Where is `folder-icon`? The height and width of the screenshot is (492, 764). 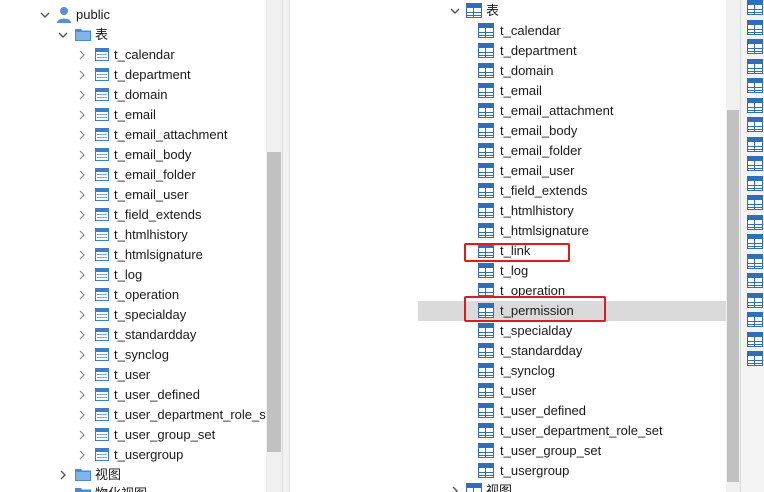 folder-icon is located at coordinates (83, 474).